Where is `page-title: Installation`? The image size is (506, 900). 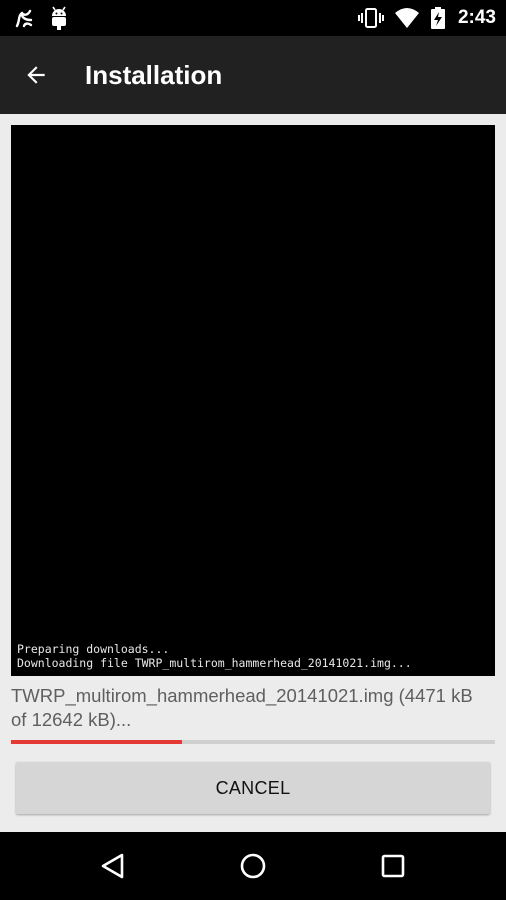
page-title: Installation is located at coordinates (154, 75).